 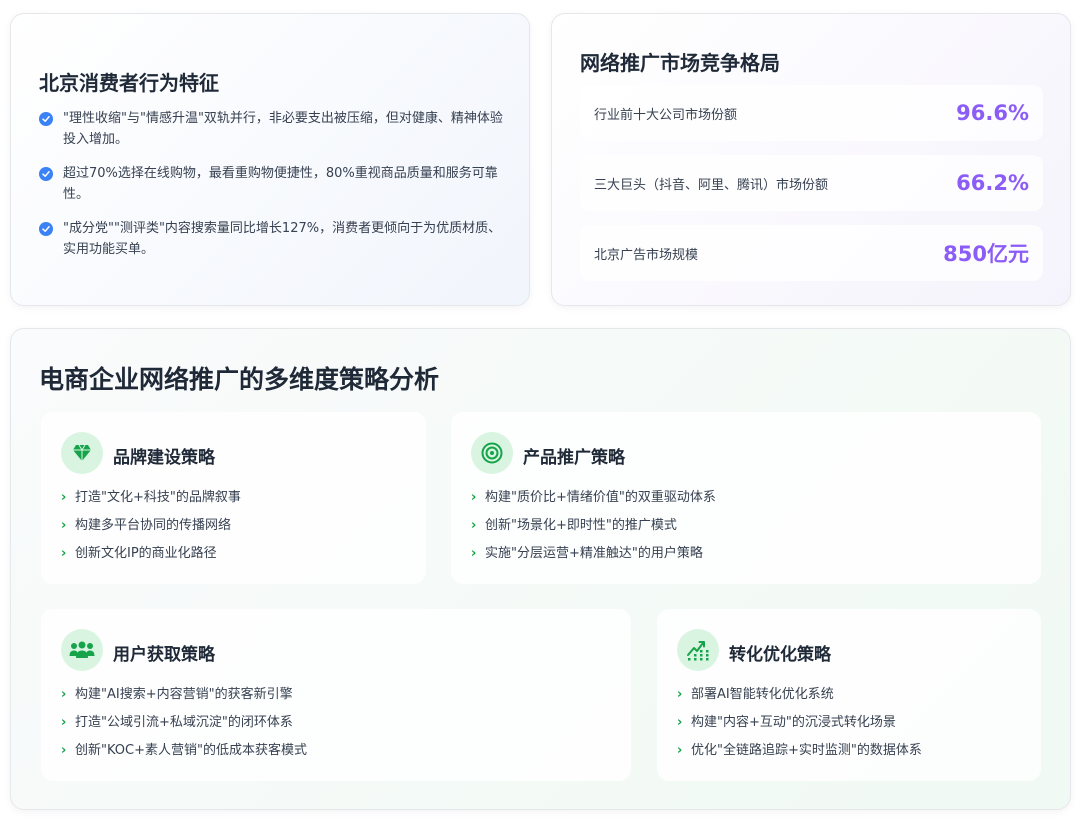 What do you see at coordinates (762, 694) in the screenshot?
I see `list-item-text: 部署AI智能转化优化系统` at bounding box center [762, 694].